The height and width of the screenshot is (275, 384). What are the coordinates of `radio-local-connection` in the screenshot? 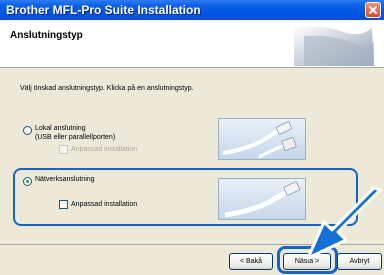 It's located at (27, 130).